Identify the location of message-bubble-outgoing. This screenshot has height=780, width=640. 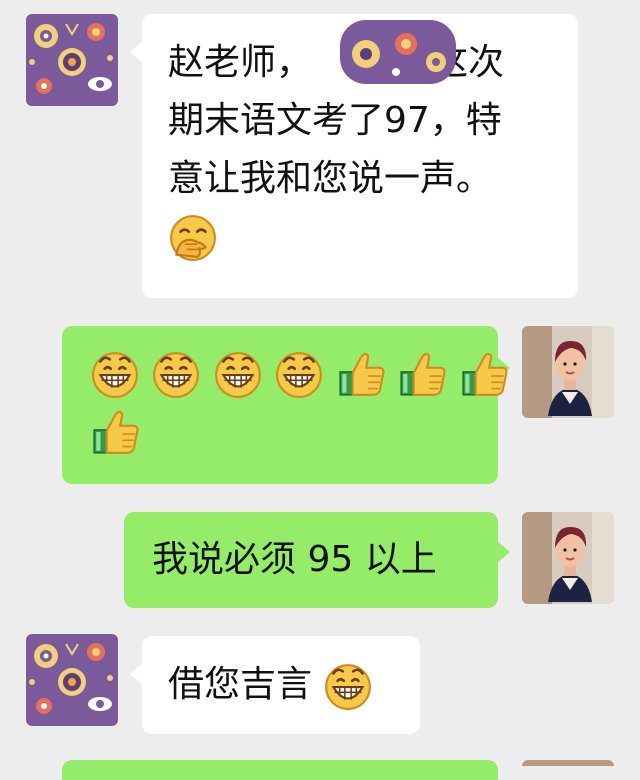
(280, 405).